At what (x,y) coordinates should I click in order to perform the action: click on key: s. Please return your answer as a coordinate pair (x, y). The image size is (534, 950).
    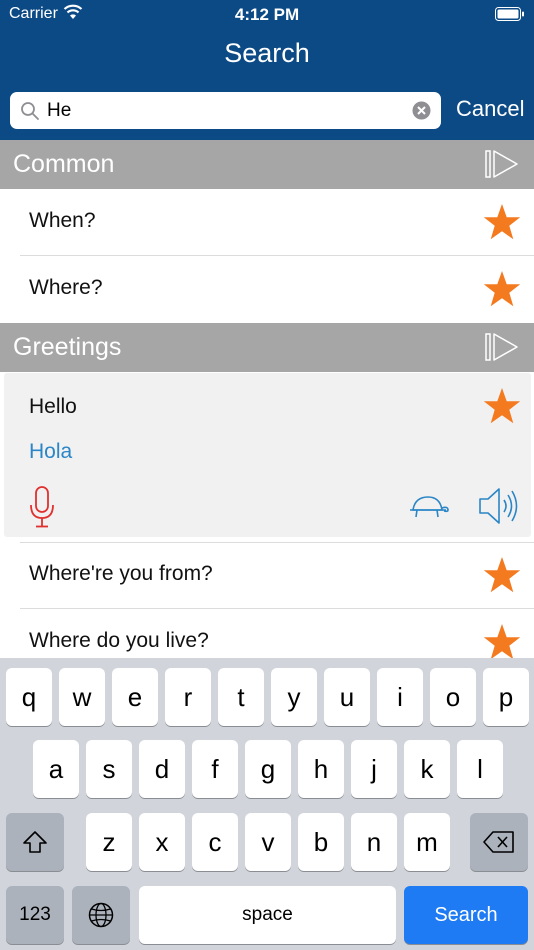
    Looking at the image, I should click on (109, 769).